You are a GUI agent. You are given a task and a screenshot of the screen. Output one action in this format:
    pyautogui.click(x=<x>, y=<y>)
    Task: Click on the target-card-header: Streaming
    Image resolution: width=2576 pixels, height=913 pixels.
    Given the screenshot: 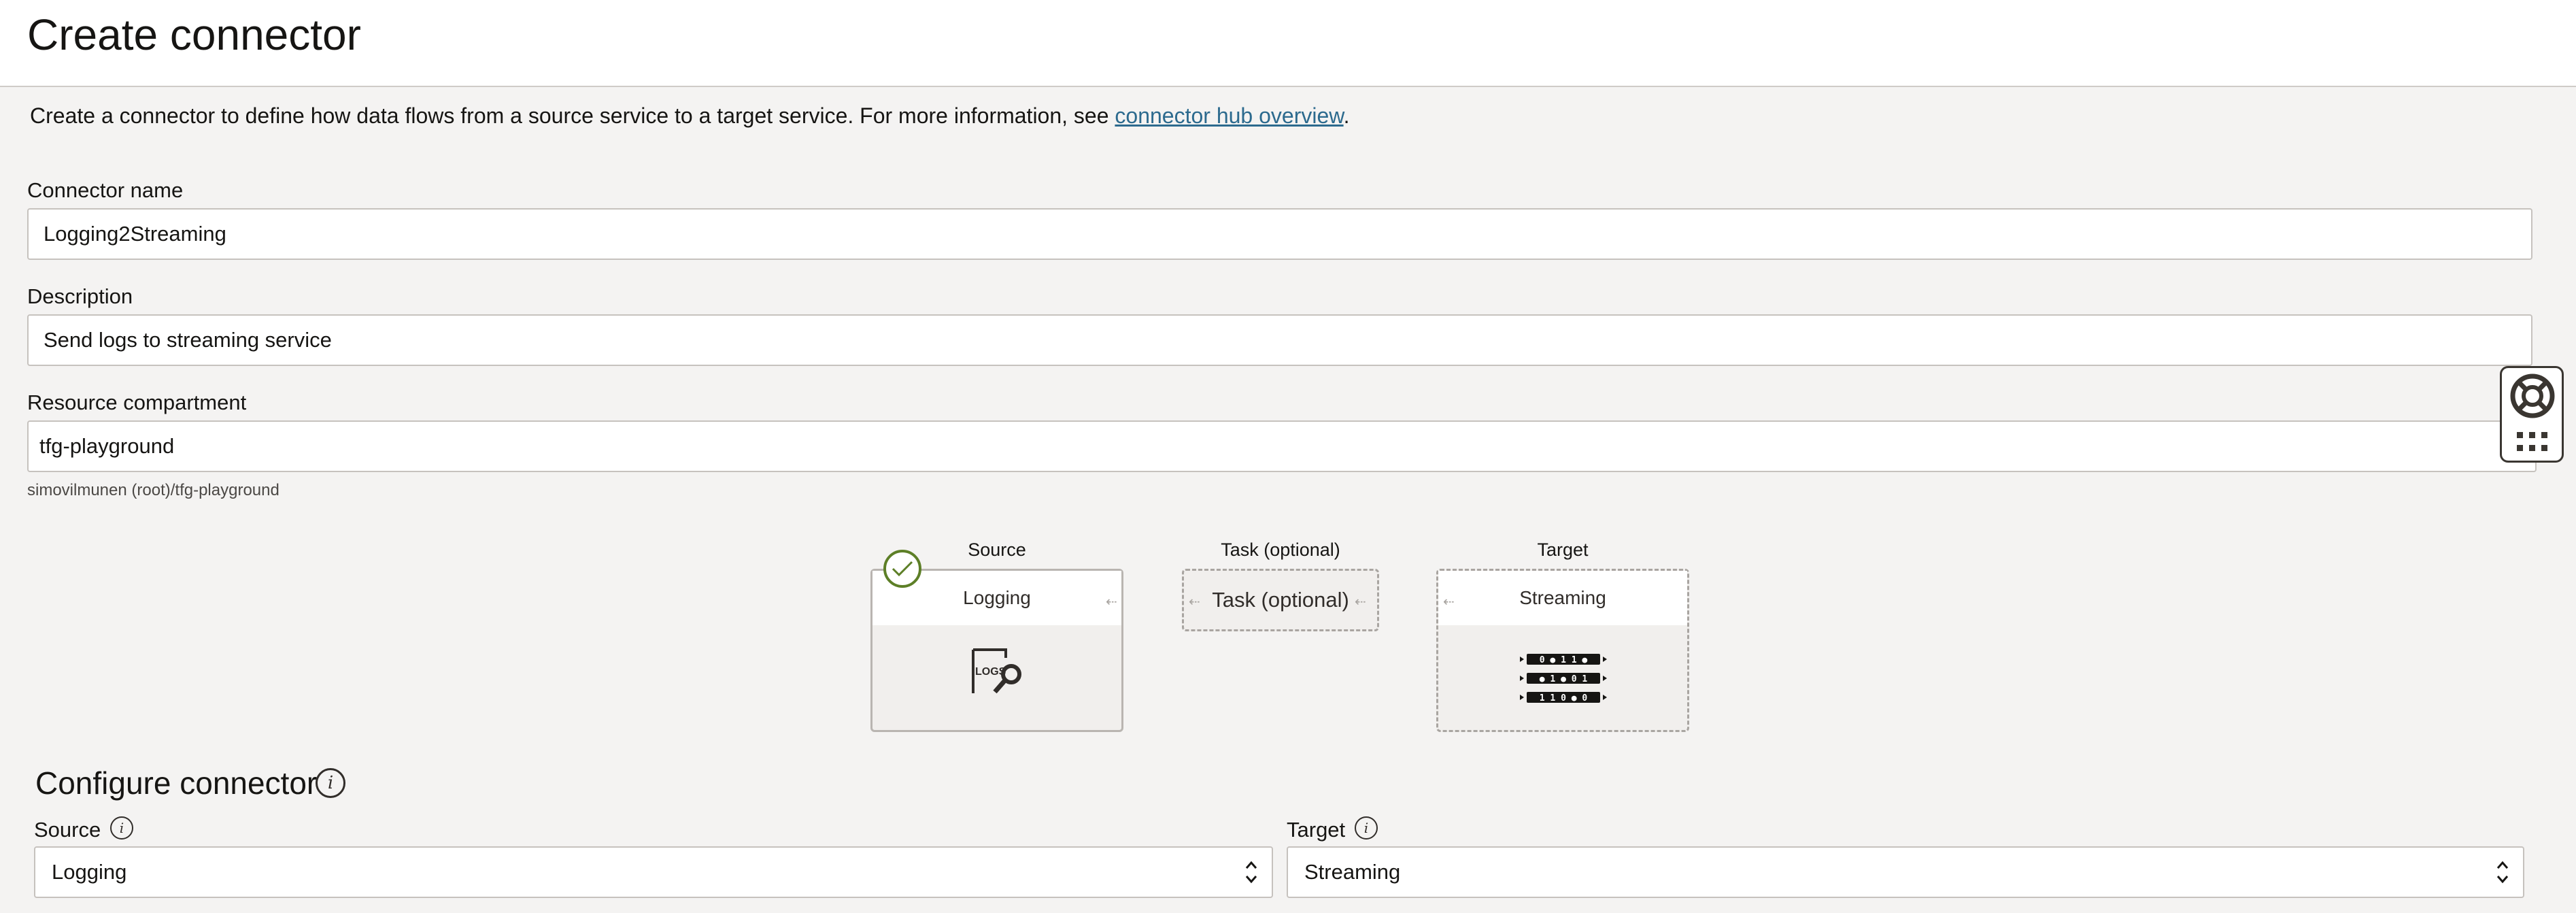 What is the action you would take?
    pyautogui.click(x=1562, y=598)
    